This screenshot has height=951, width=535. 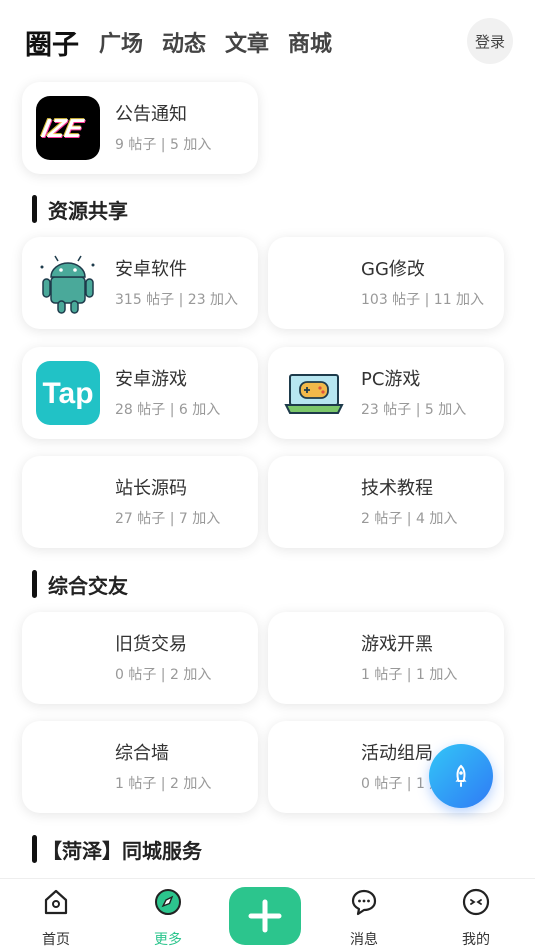 I want to click on card-stats: 23 帖子 | 5 加入, so click(x=414, y=410).